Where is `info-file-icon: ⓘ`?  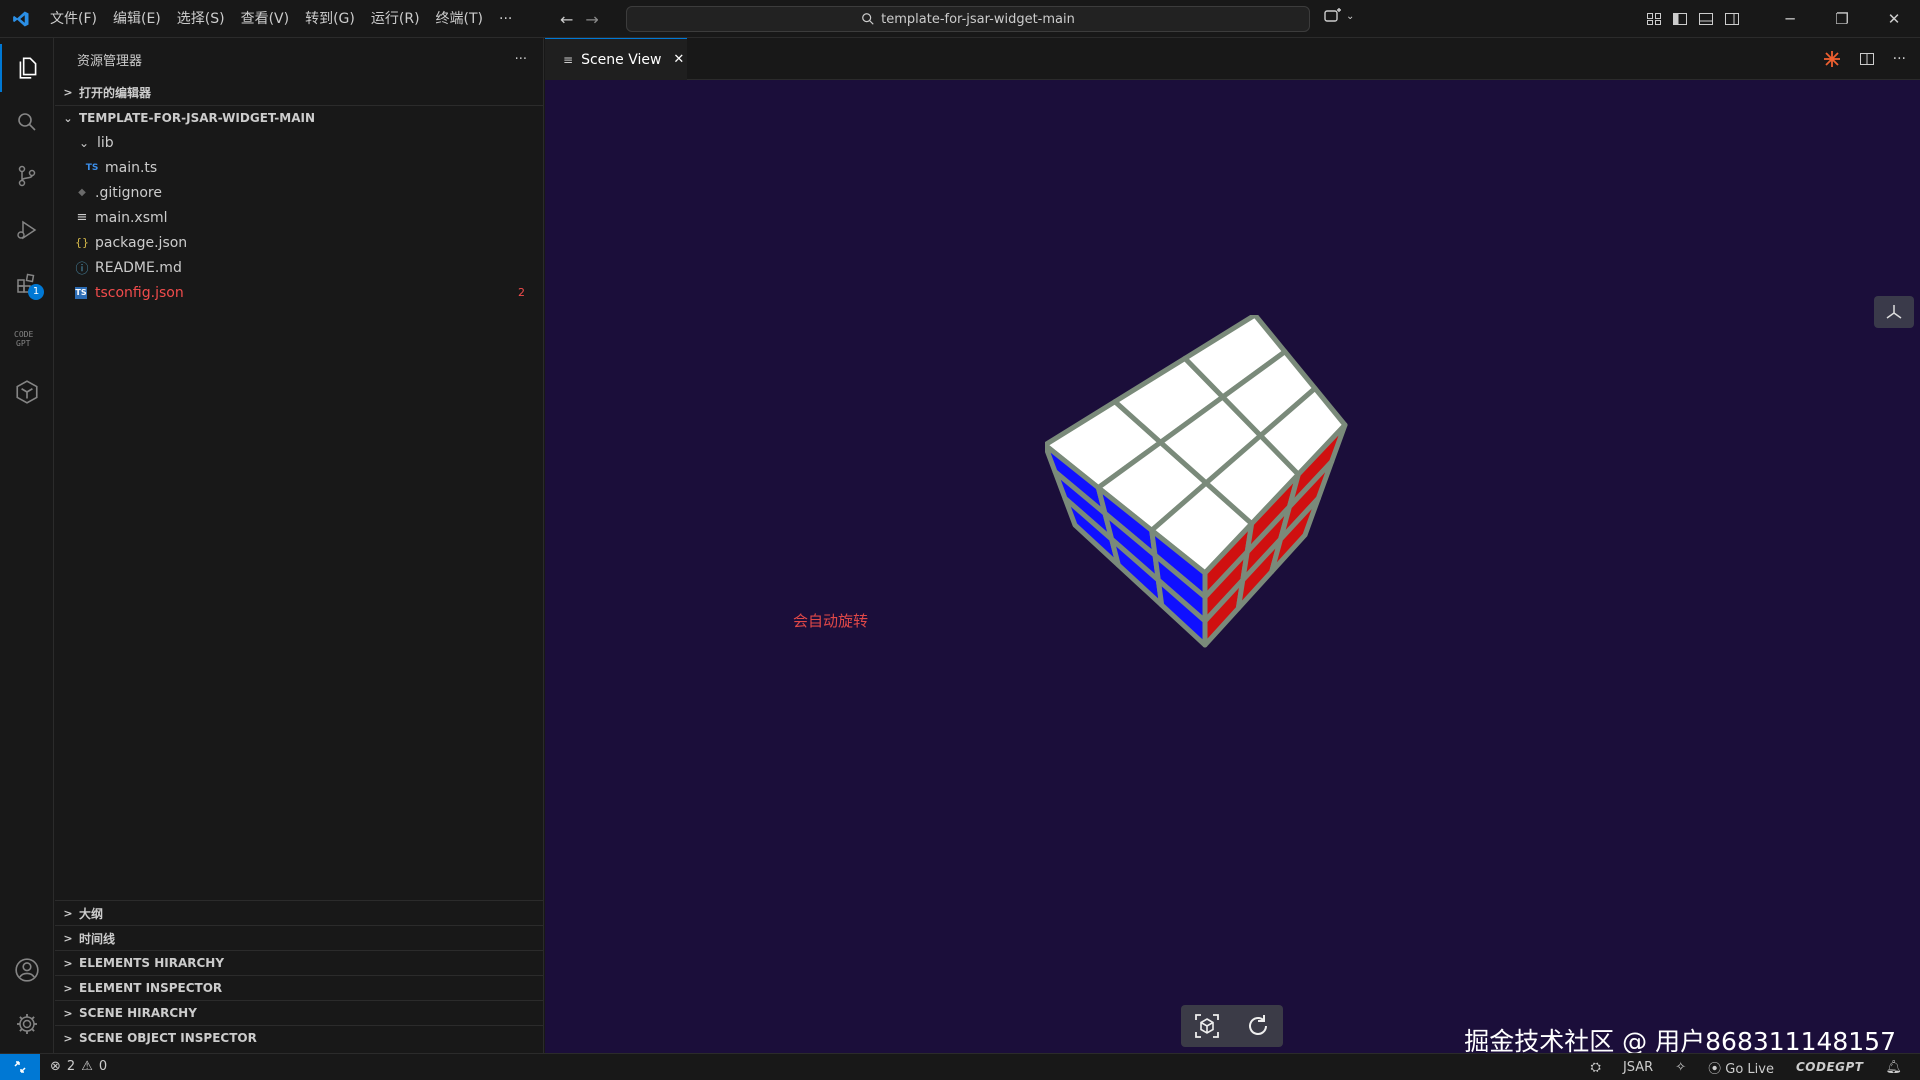
info-file-icon: ⓘ is located at coordinates (82, 269).